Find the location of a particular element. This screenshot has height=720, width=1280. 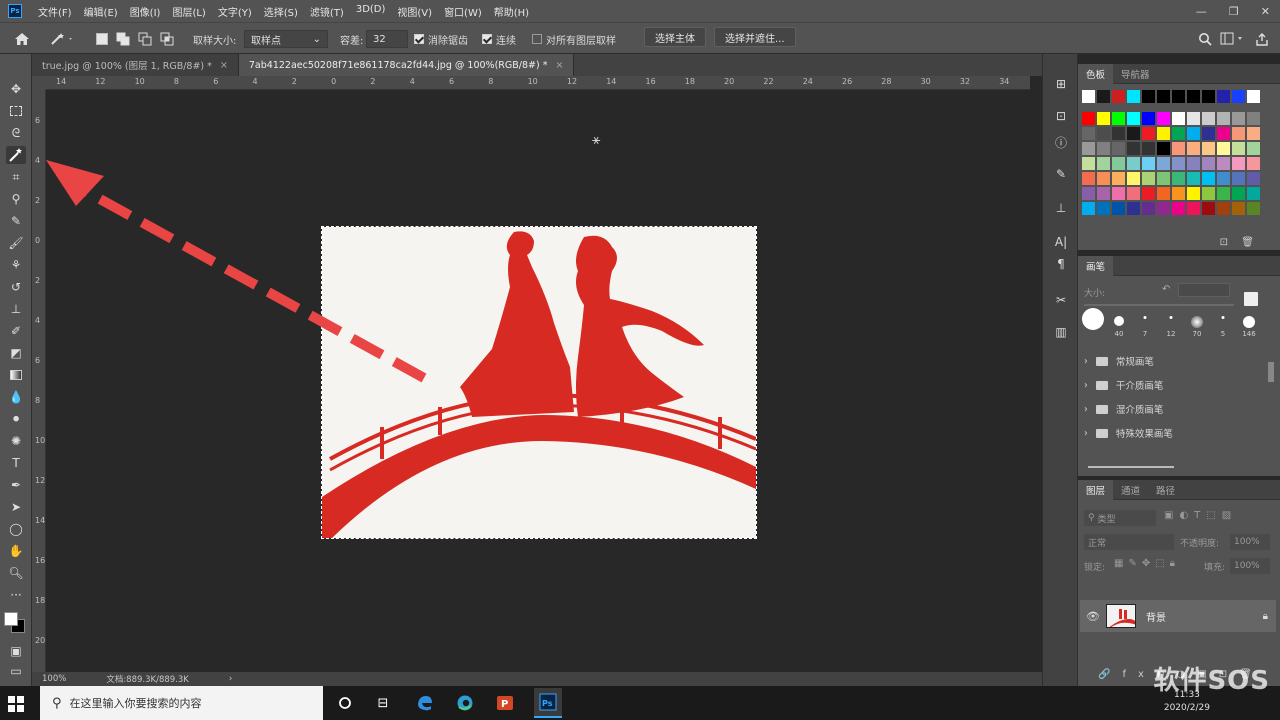

brush-scrollbar is located at coordinates (1271, 372).